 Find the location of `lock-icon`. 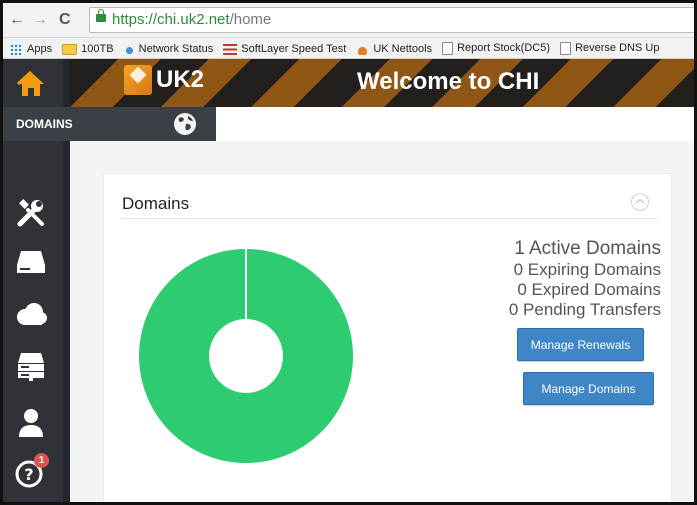

lock-icon is located at coordinates (101, 15).